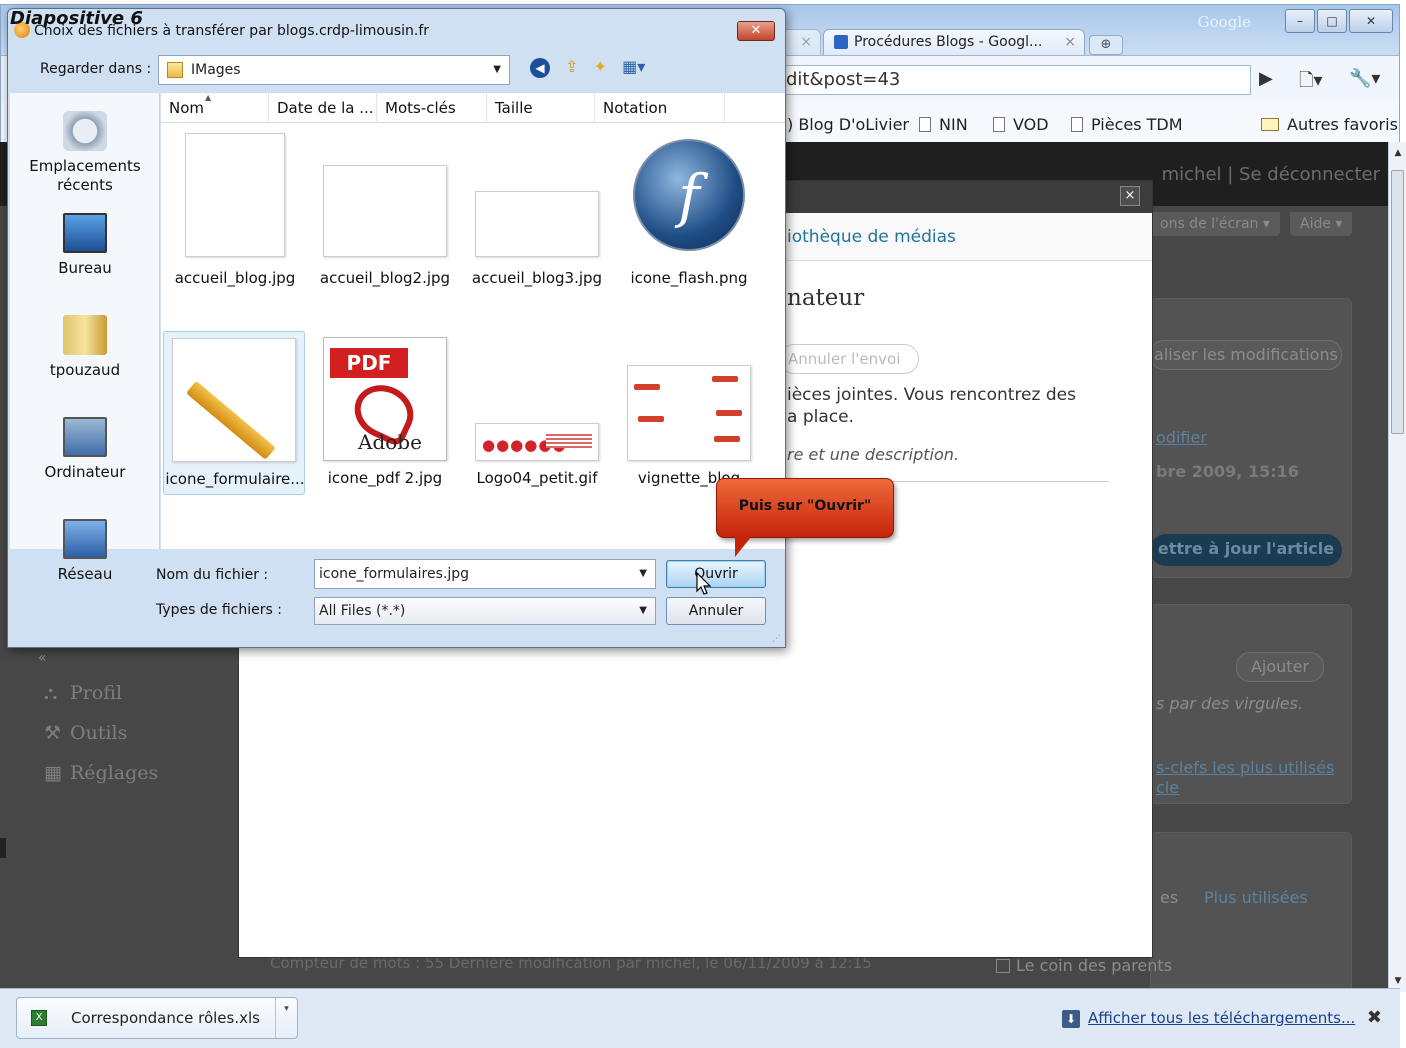 This screenshot has width=1406, height=1048. I want to click on file-item: accueil_blog2.jpg, so click(385, 213).